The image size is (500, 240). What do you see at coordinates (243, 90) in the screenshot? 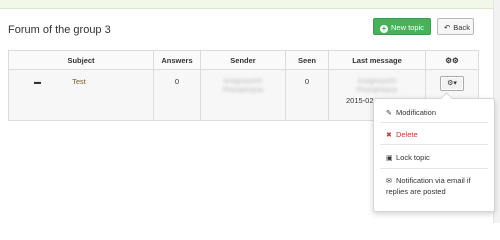
I see `sender-surname: Phoniphoyoo` at bounding box center [243, 90].